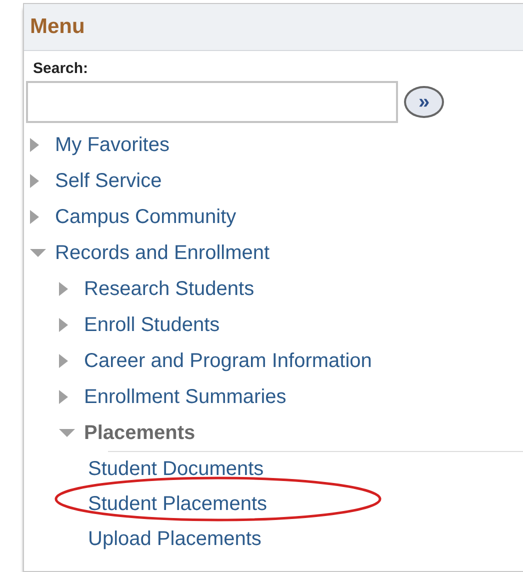 This screenshot has width=523, height=572. Describe the element at coordinates (175, 539) in the screenshot. I see `menu-link: Upload Placements` at that location.